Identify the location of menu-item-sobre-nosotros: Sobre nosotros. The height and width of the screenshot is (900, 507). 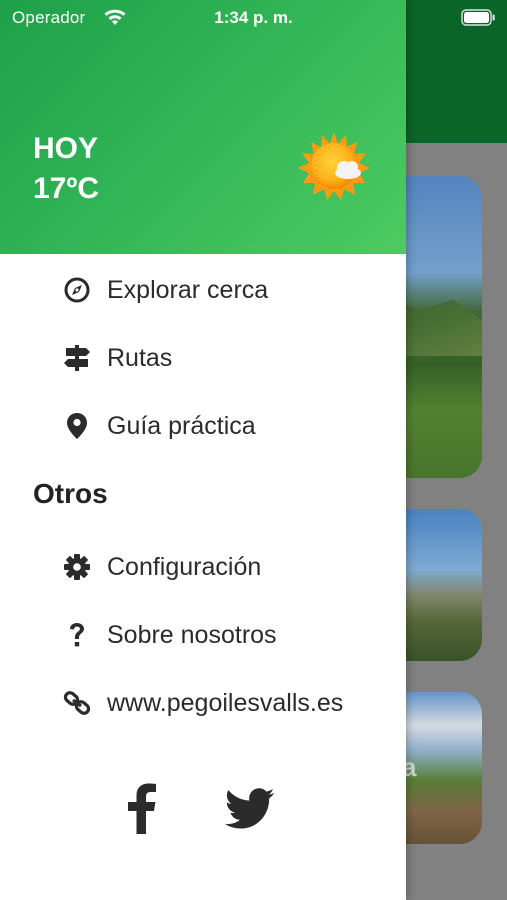
(203, 635).